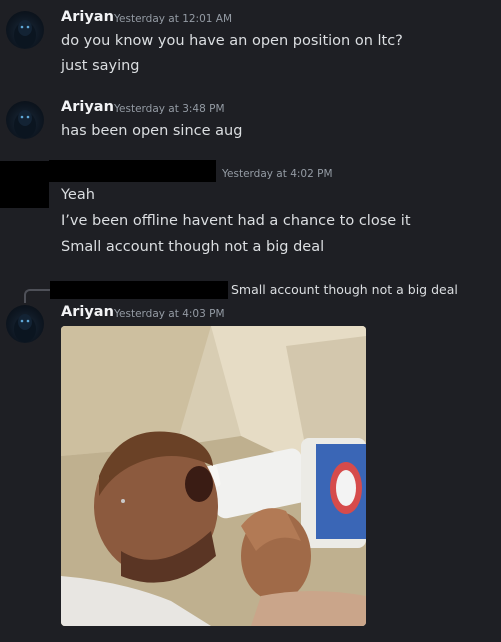 The height and width of the screenshot is (642, 501). Describe the element at coordinates (24, 184) in the screenshot. I see `redacted-avatar` at that location.